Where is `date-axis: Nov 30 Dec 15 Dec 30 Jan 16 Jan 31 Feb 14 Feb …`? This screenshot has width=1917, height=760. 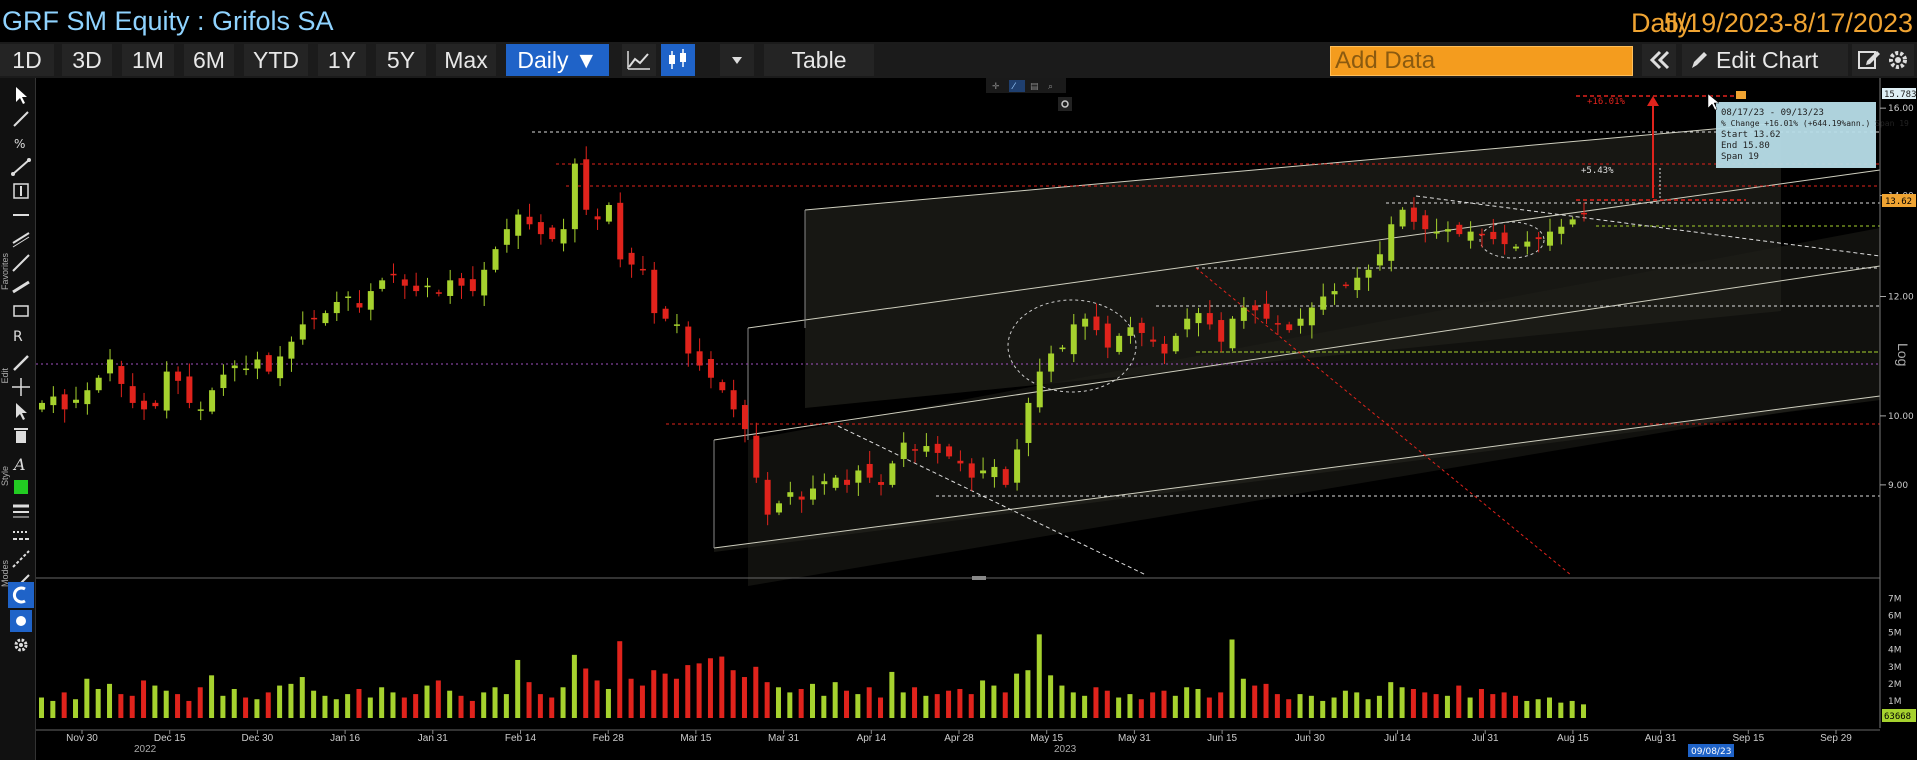
date-axis: Nov 30 Dec 15 Dec 30 Jan 16 Jan 31 Feb 14 Feb … is located at coordinates (959, 737).